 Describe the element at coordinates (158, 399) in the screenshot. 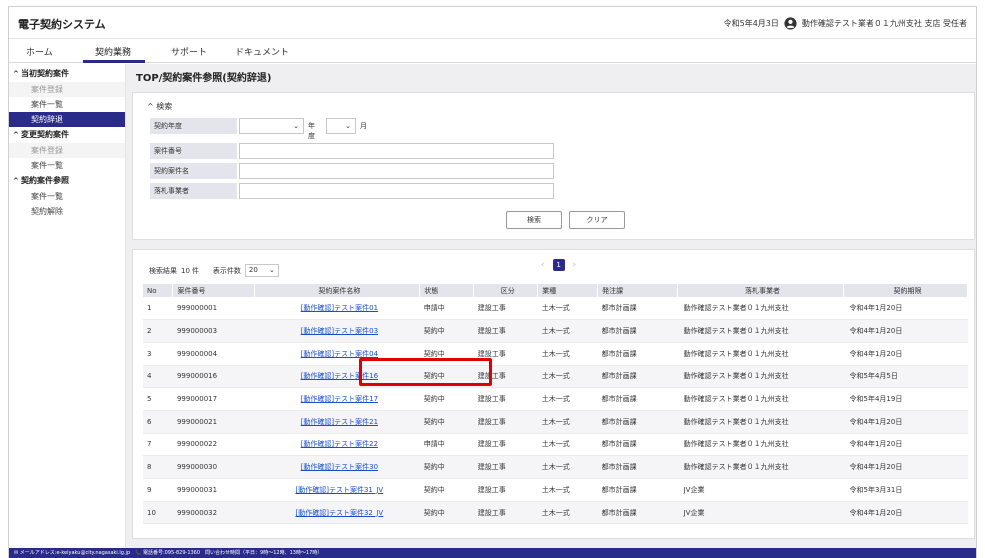

I see `cell-row-no: 5` at that location.